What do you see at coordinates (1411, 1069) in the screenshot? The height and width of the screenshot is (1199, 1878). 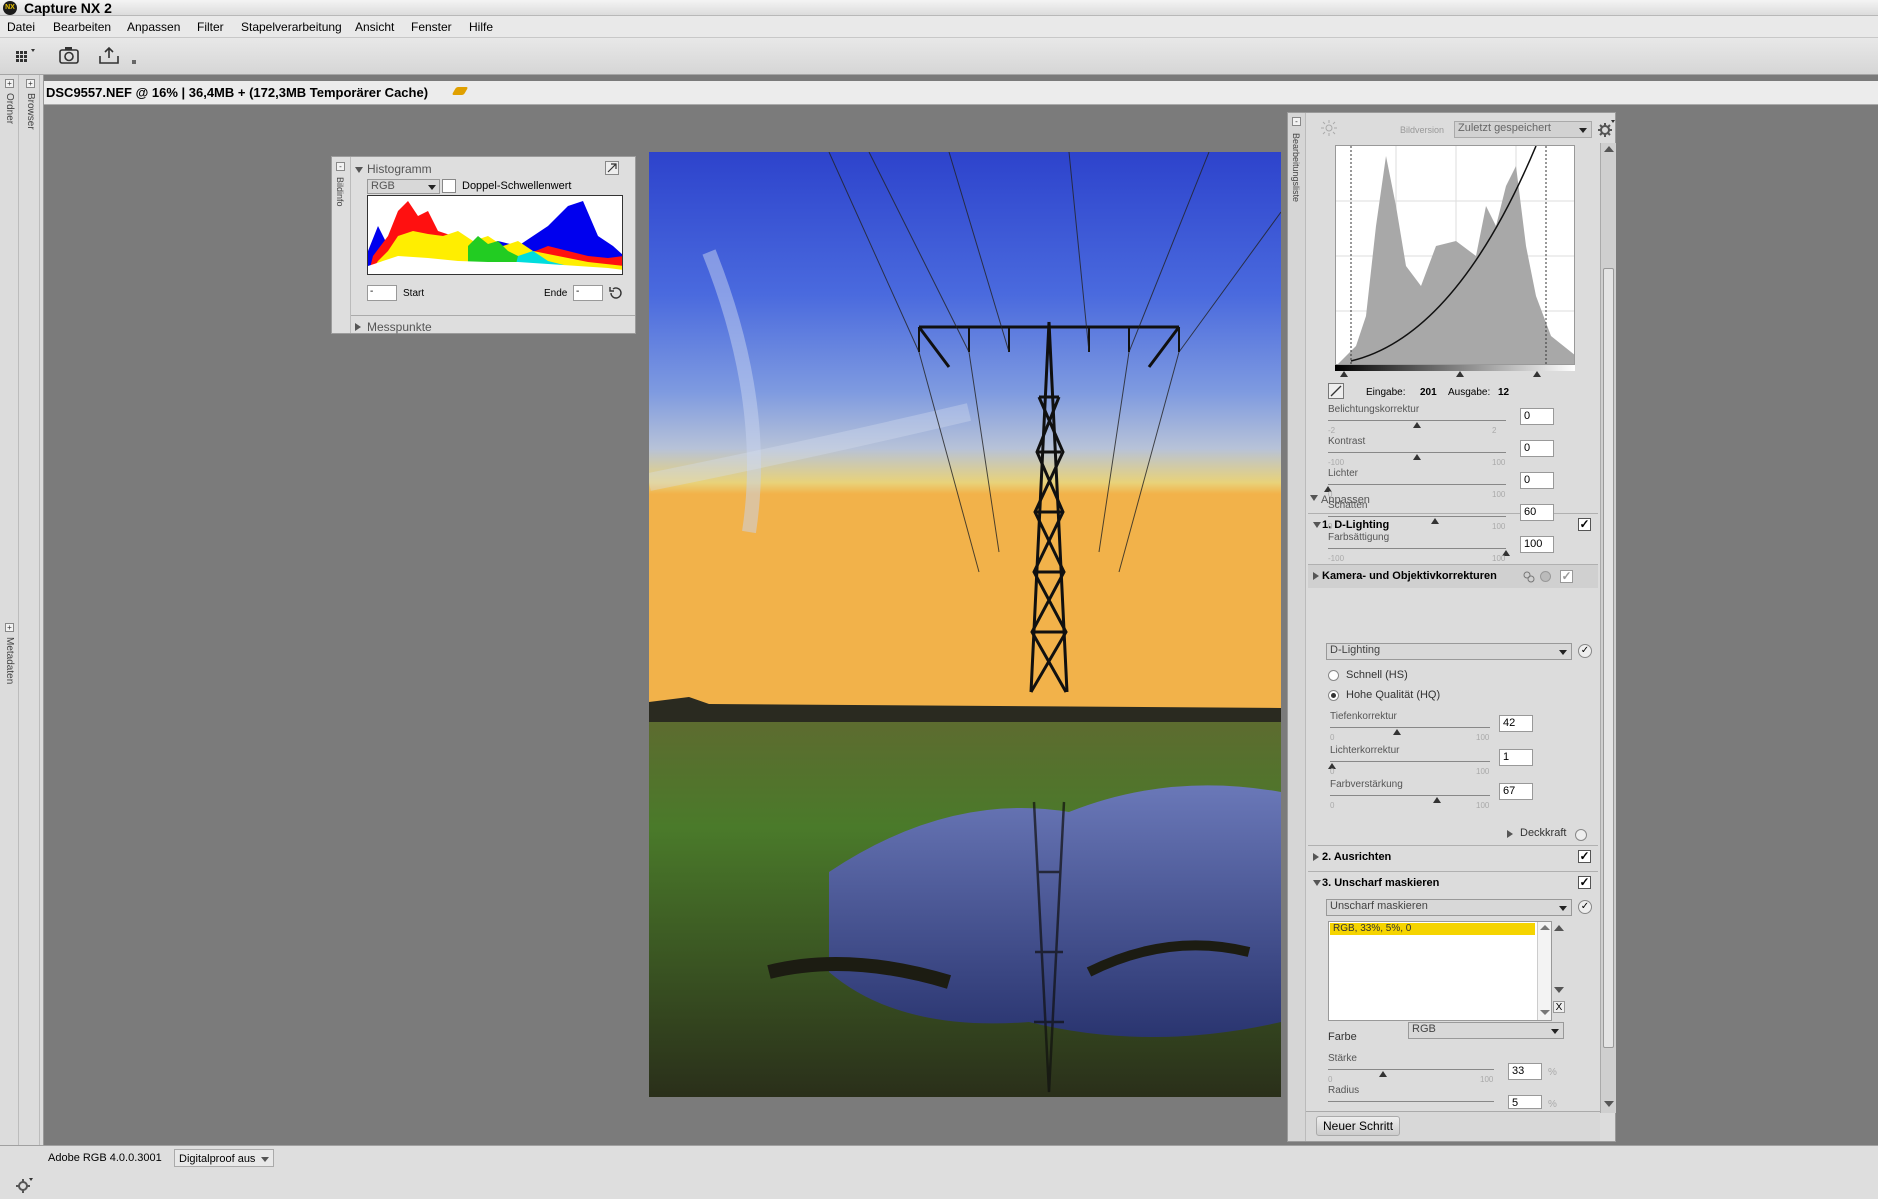 I see `staerke-slider` at bounding box center [1411, 1069].